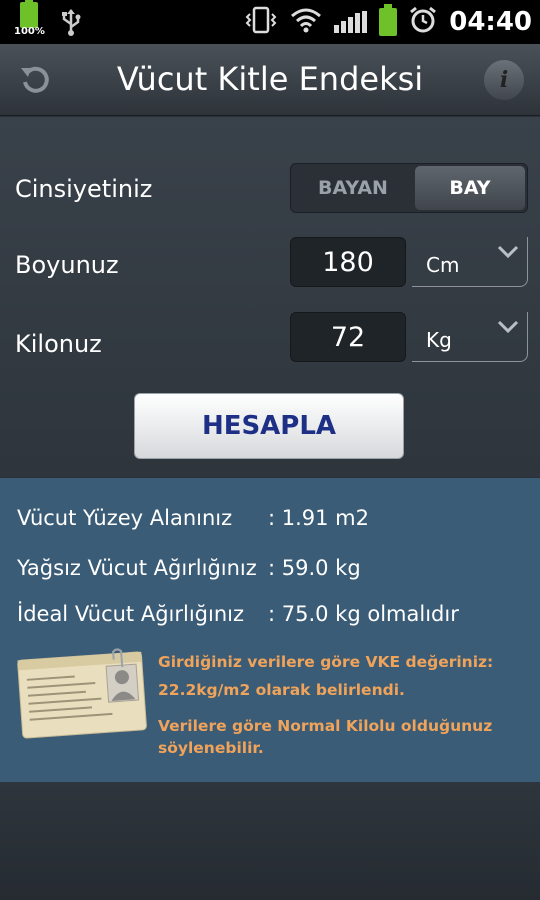 The width and height of the screenshot is (540, 900). What do you see at coordinates (348, 262) in the screenshot?
I see `height-input: 180` at bounding box center [348, 262].